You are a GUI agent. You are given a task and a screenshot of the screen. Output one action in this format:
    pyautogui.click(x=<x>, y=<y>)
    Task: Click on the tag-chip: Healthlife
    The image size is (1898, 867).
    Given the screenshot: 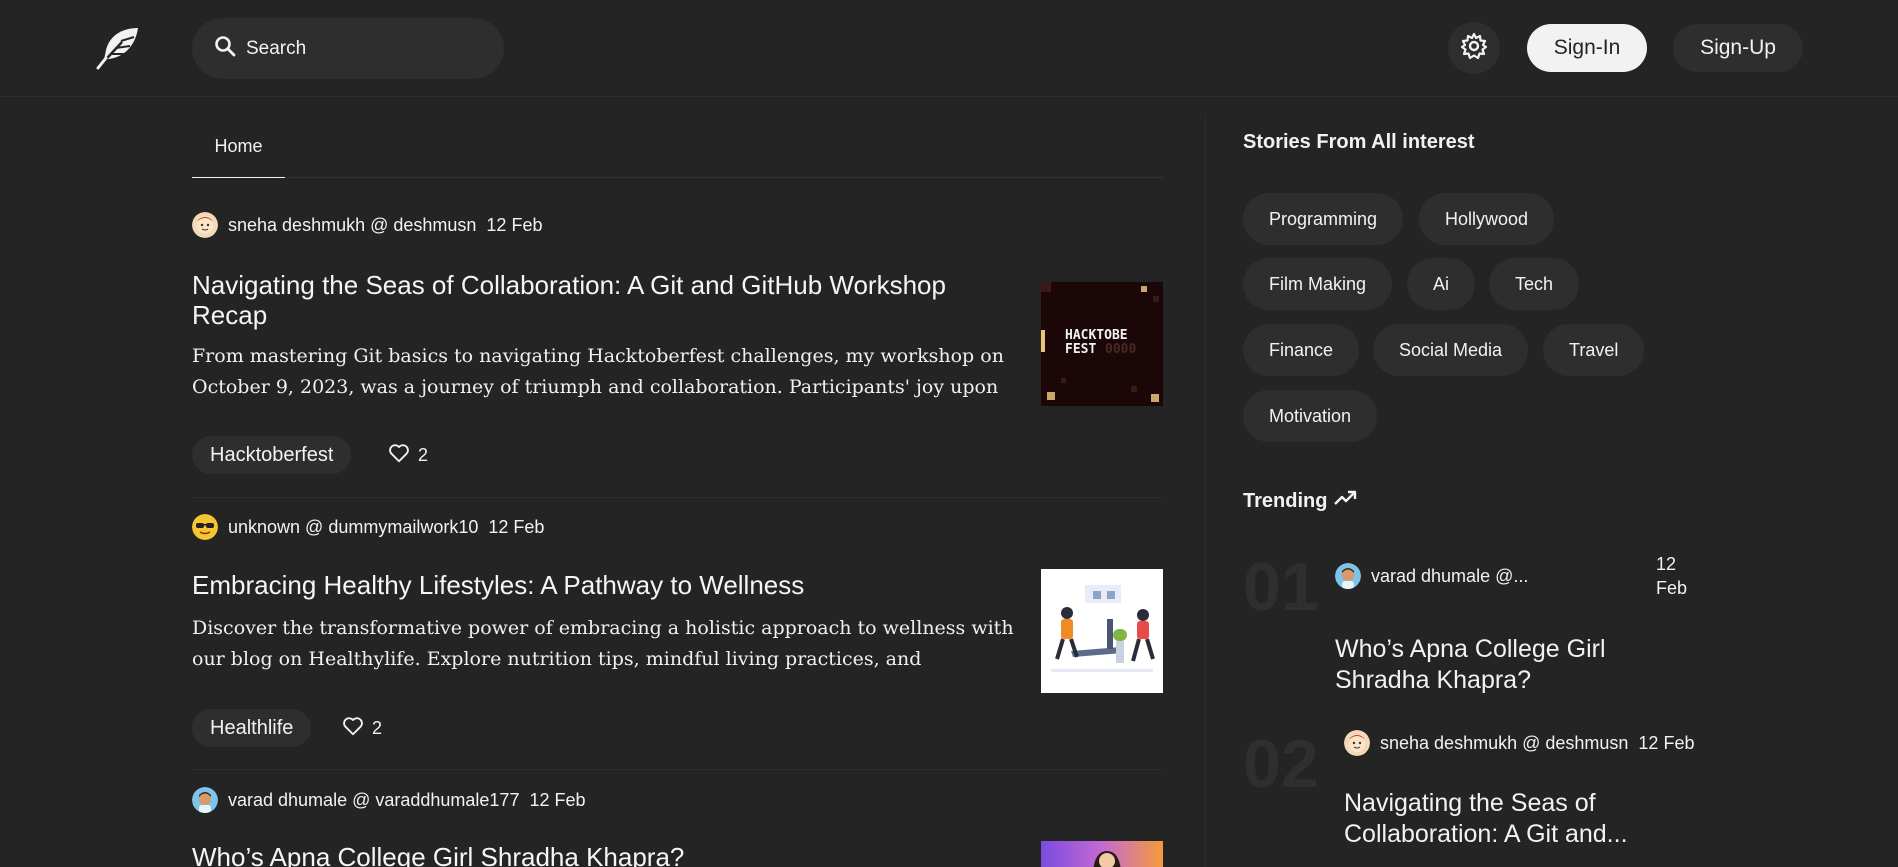 What is the action you would take?
    pyautogui.click(x=252, y=728)
    